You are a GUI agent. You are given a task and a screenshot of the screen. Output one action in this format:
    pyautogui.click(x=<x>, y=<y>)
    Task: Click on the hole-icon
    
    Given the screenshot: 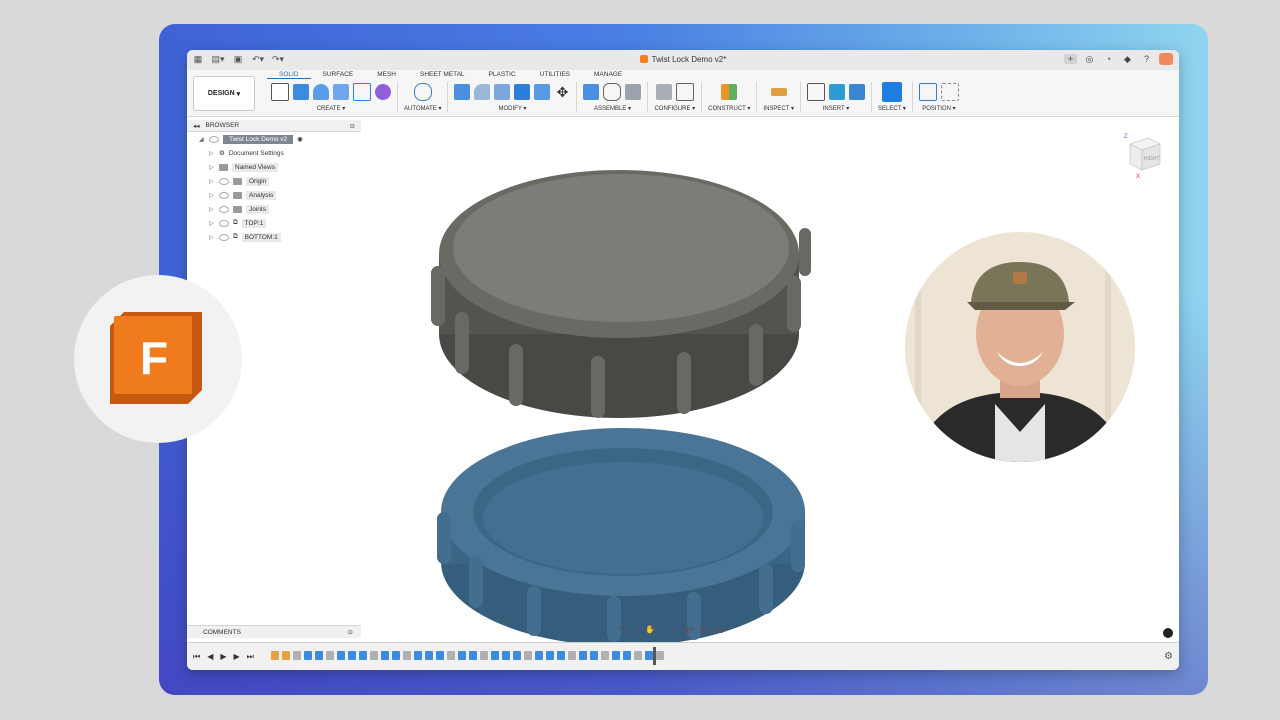 What is the action you would take?
    pyautogui.click(x=341, y=92)
    